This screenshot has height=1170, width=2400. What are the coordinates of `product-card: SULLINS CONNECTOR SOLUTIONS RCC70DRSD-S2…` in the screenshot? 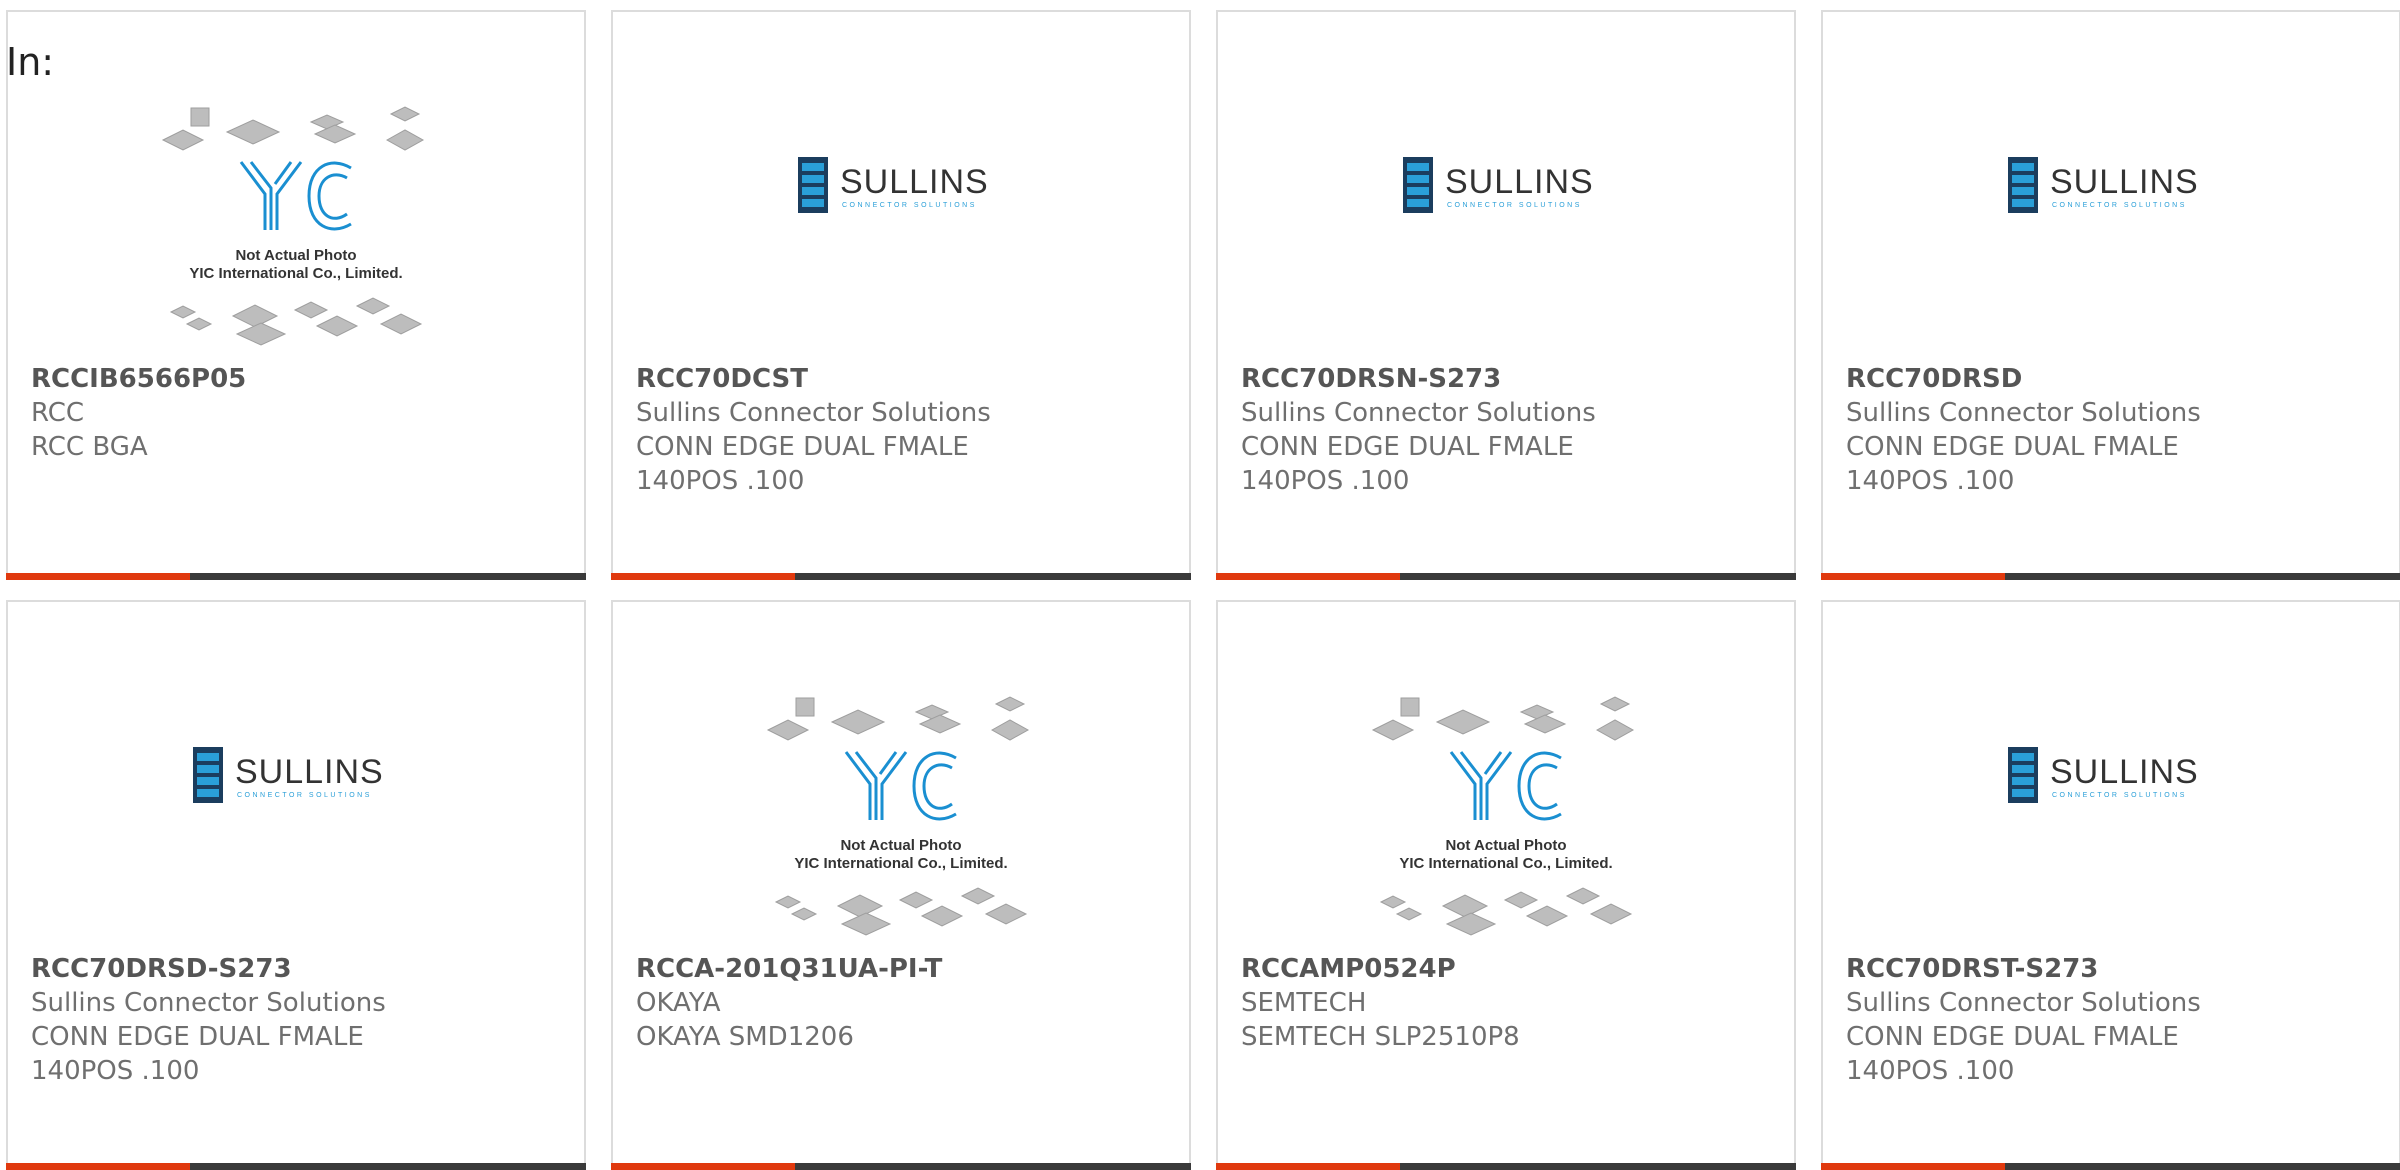 It's located at (296, 885).